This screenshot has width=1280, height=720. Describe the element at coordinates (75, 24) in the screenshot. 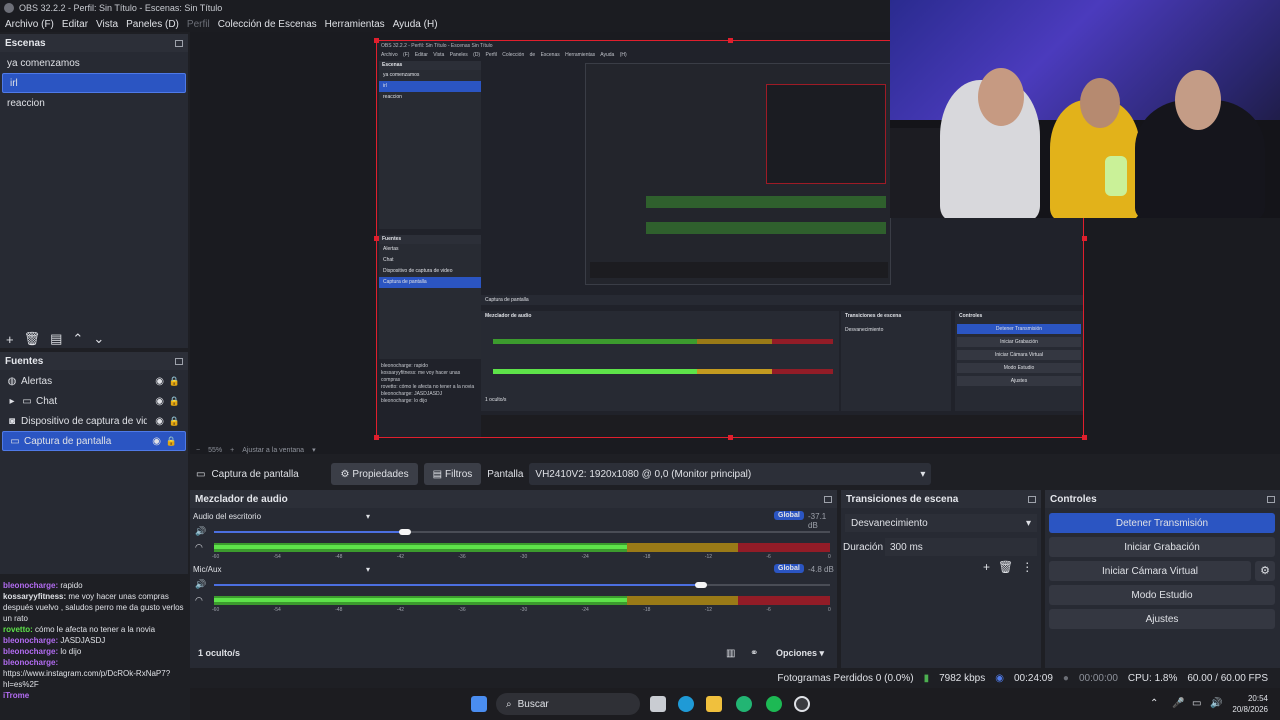

I see `menu-editar: Editar` at that location.